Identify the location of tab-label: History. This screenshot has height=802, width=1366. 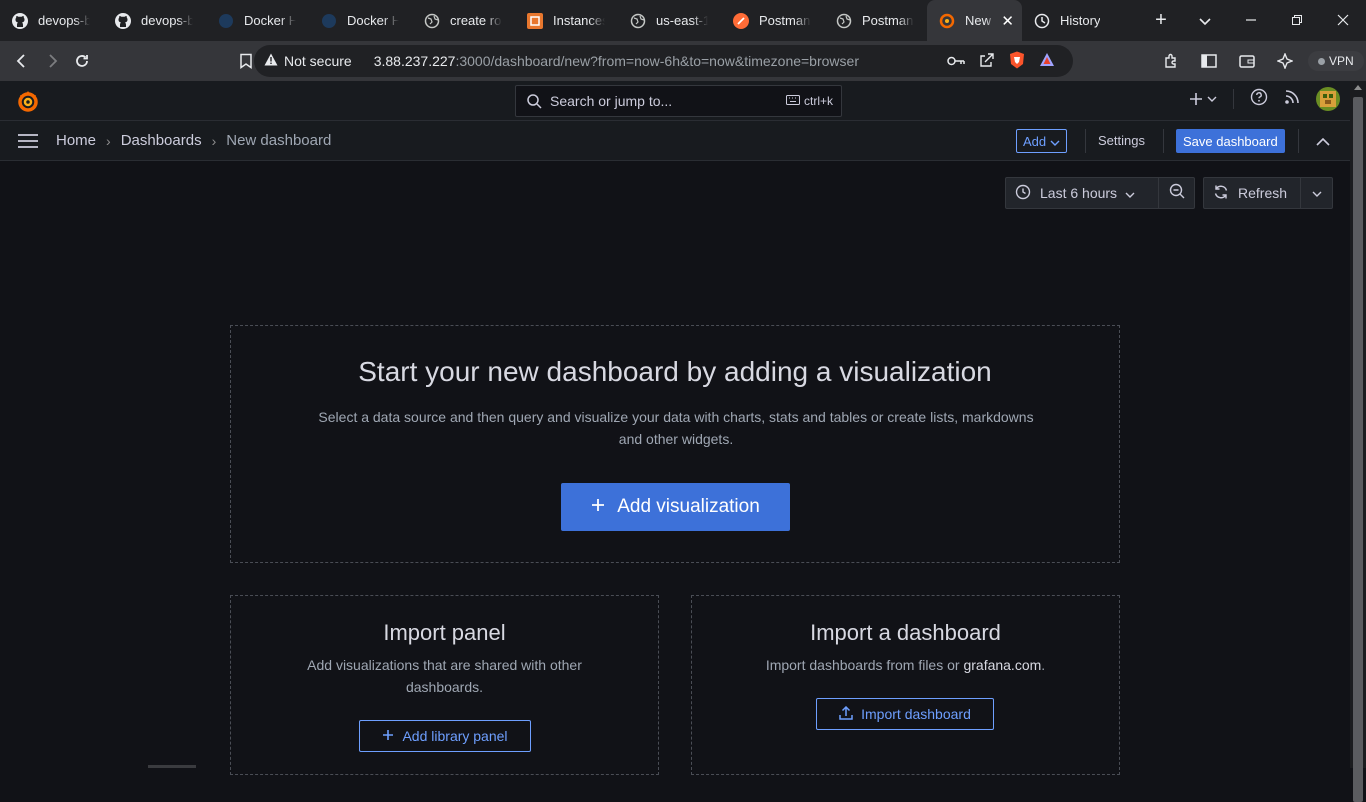
(1080, 20).